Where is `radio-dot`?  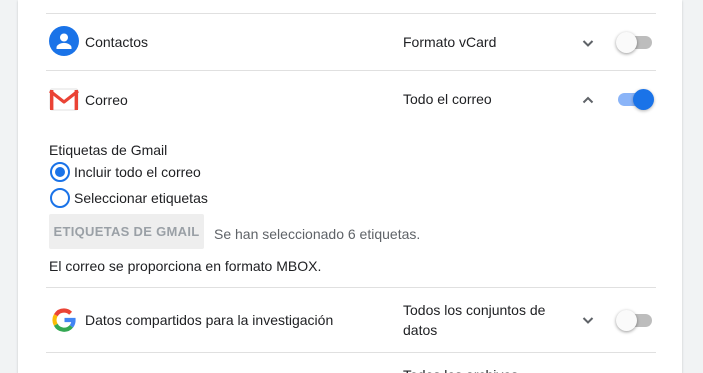
radio-dot is located at coordinates (60, 172).